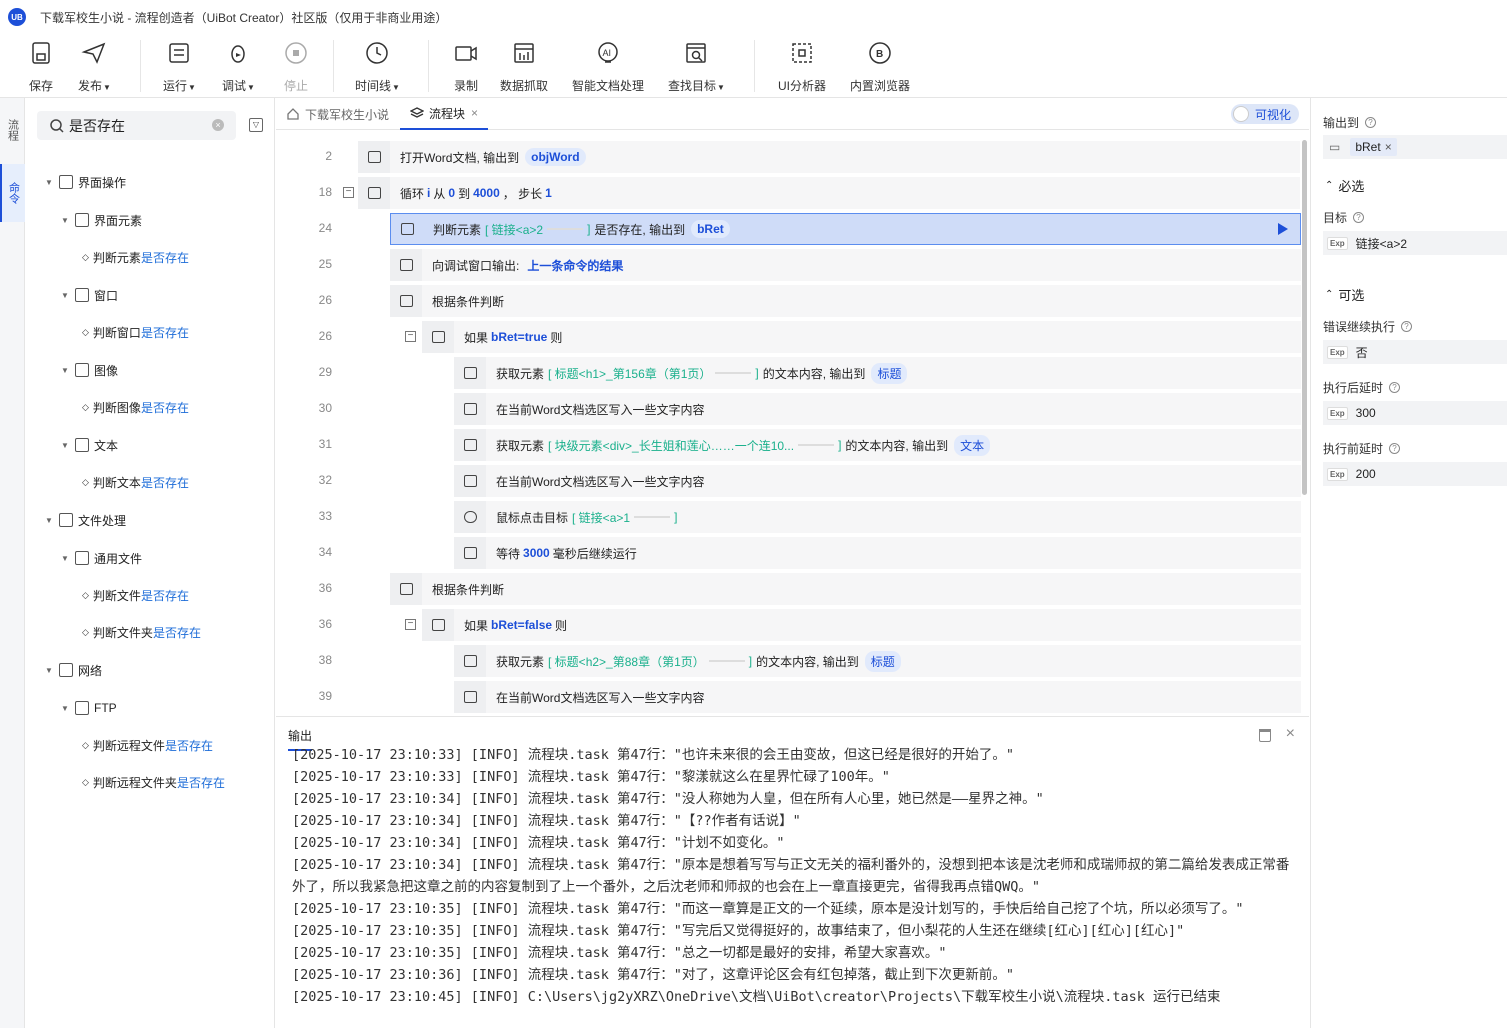  What do you see at coordinates (466, 67) in the screenshot?
I see `record-button: 录制` at bounding box center [466, 67].